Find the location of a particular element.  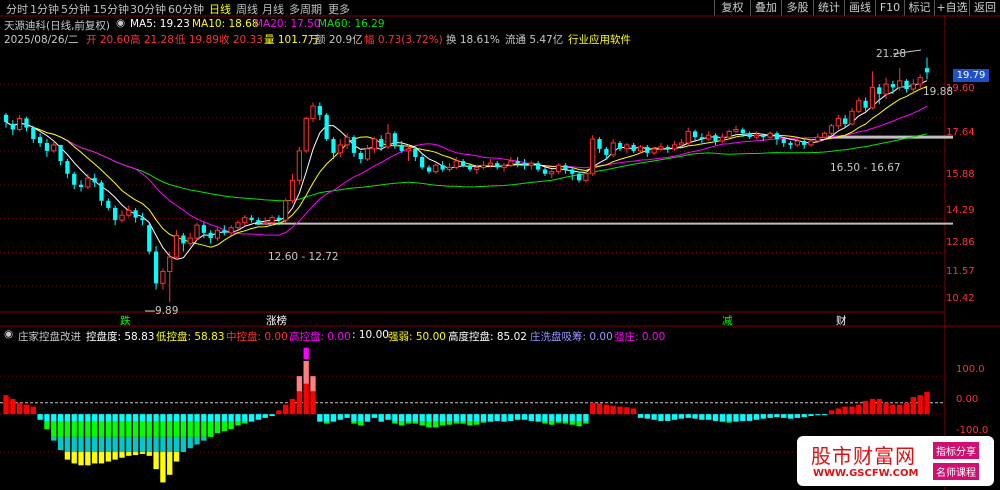

event-marker-top-list: 涨榜 is located at coordinates (276, 320).